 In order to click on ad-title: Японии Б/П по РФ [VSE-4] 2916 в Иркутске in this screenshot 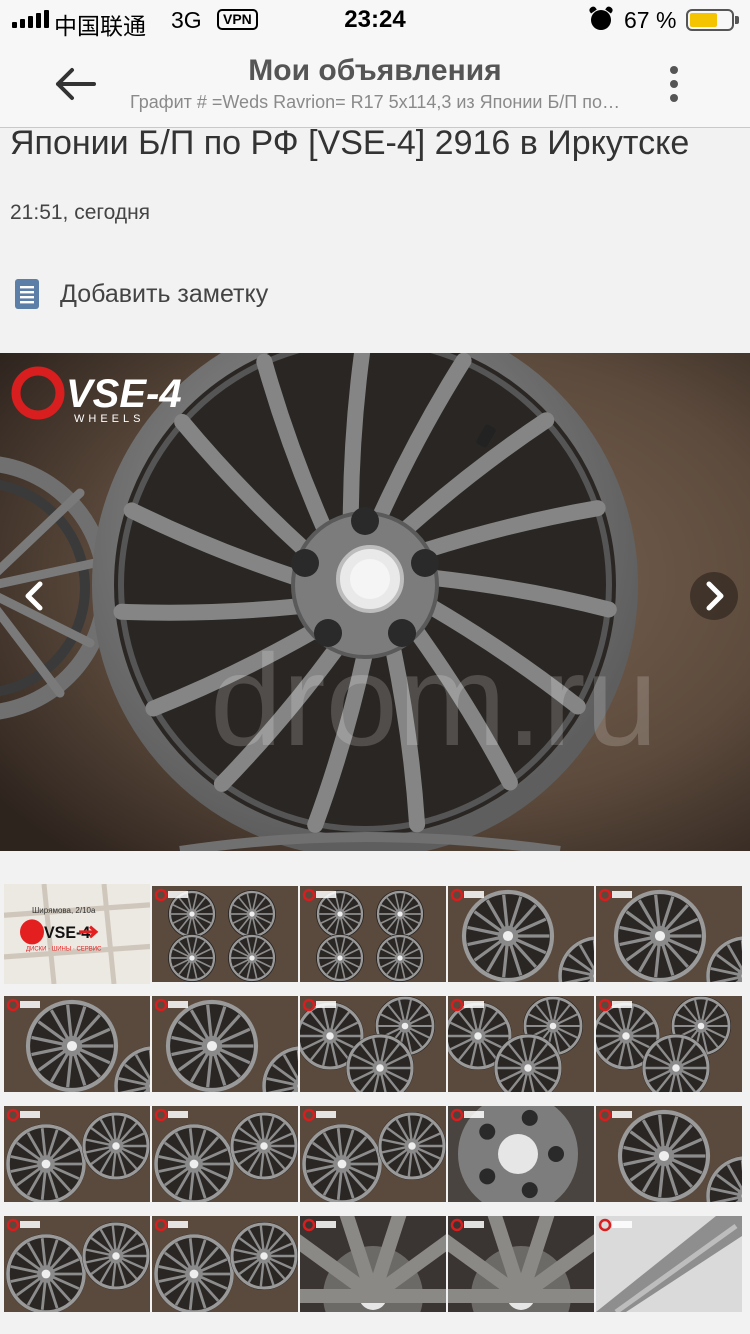, I will do `click(350, 143)`.